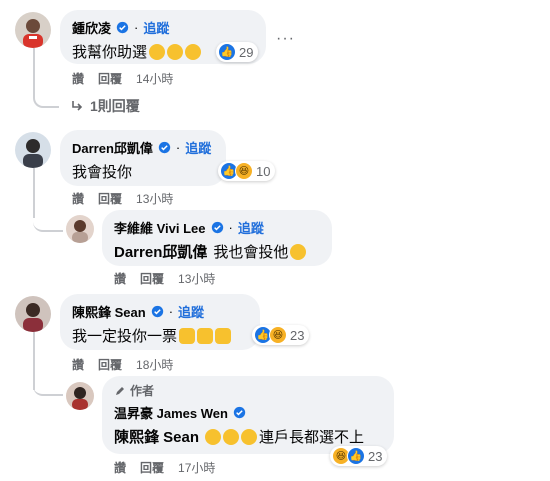 This screenshot has width=550, height=481. I want to click on author-badge: 作者, so click(248, 390).